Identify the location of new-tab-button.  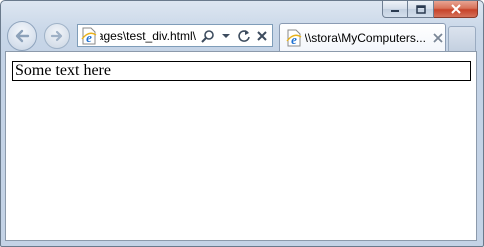
(462, 38).